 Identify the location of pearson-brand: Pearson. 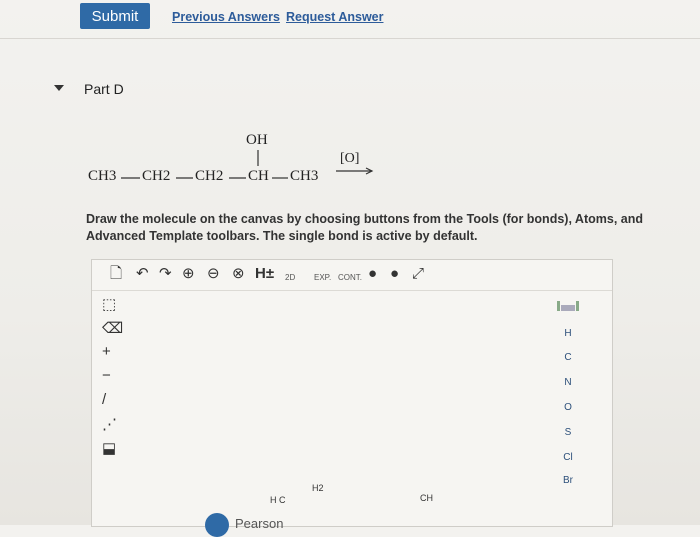
(259, 523).